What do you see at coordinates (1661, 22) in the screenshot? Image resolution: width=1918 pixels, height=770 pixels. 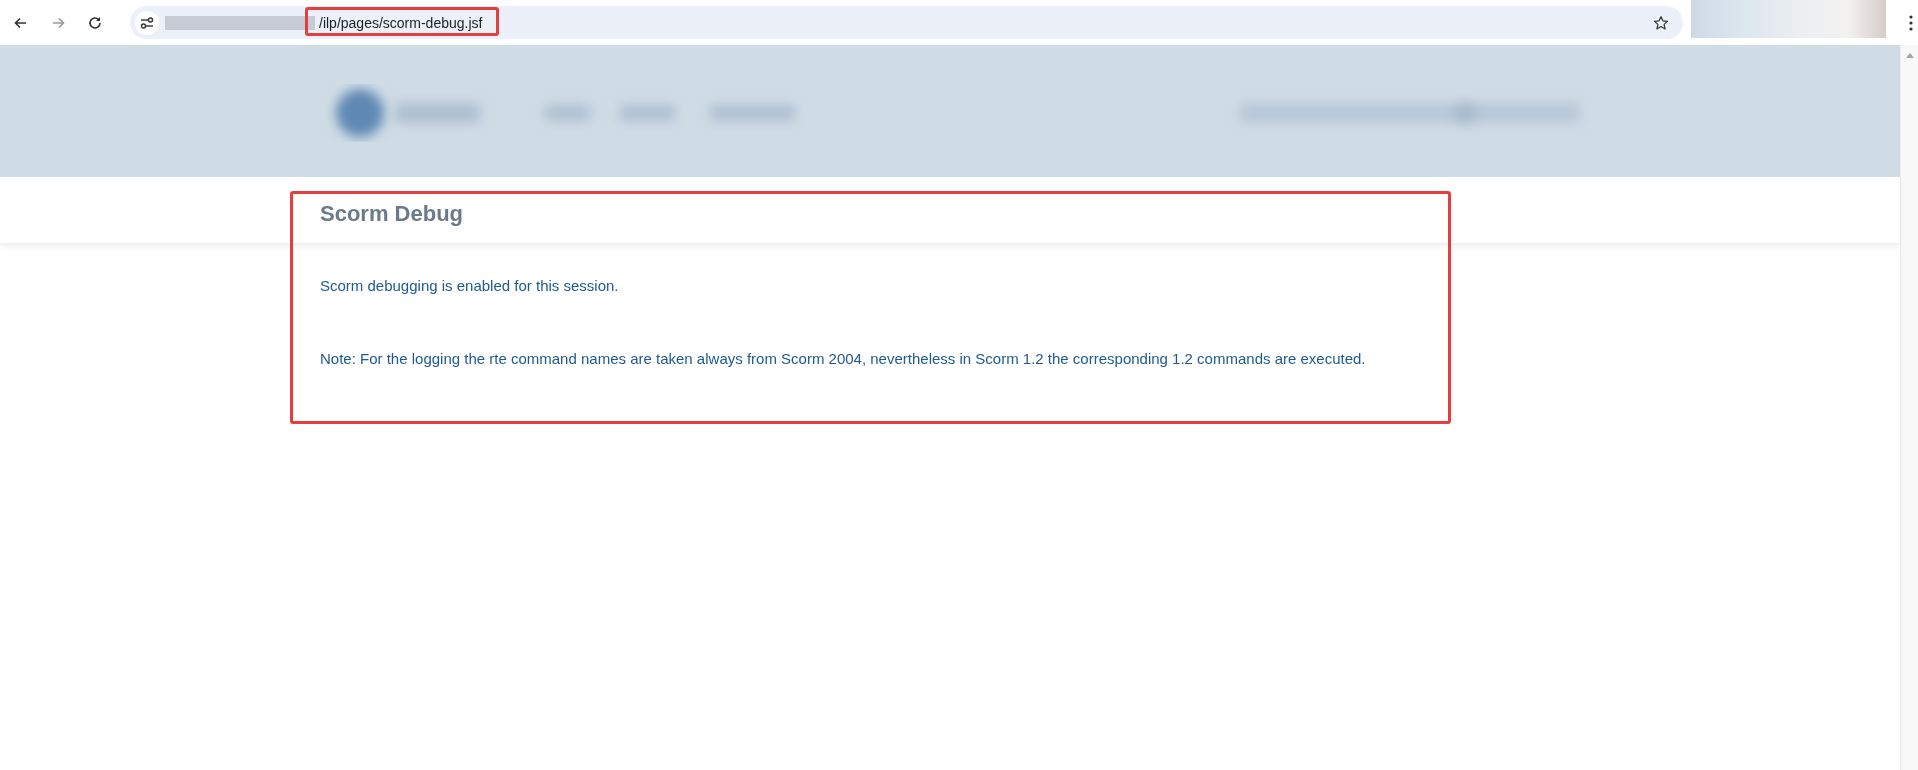 I see `bookmark-star-icon` at bounding box center [1661, 22].